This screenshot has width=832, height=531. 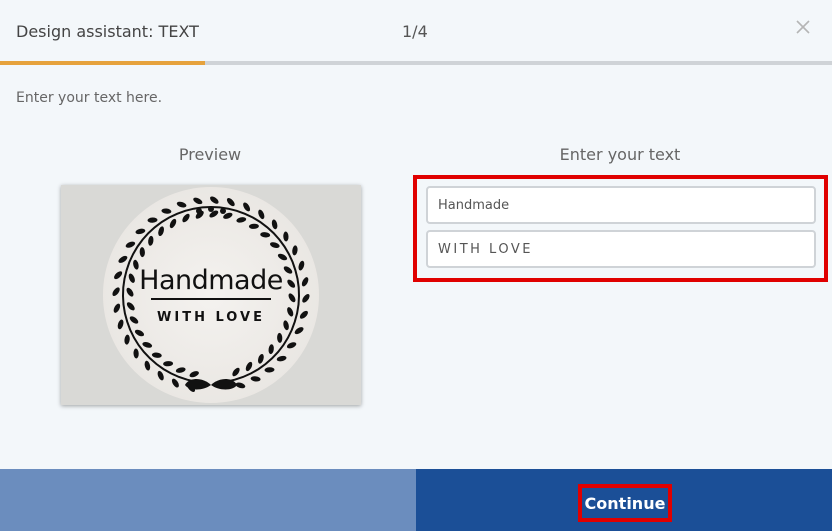 I want to click on dialog-header: Design assistant: TEXT 1/4, so click(x=416, y=31).